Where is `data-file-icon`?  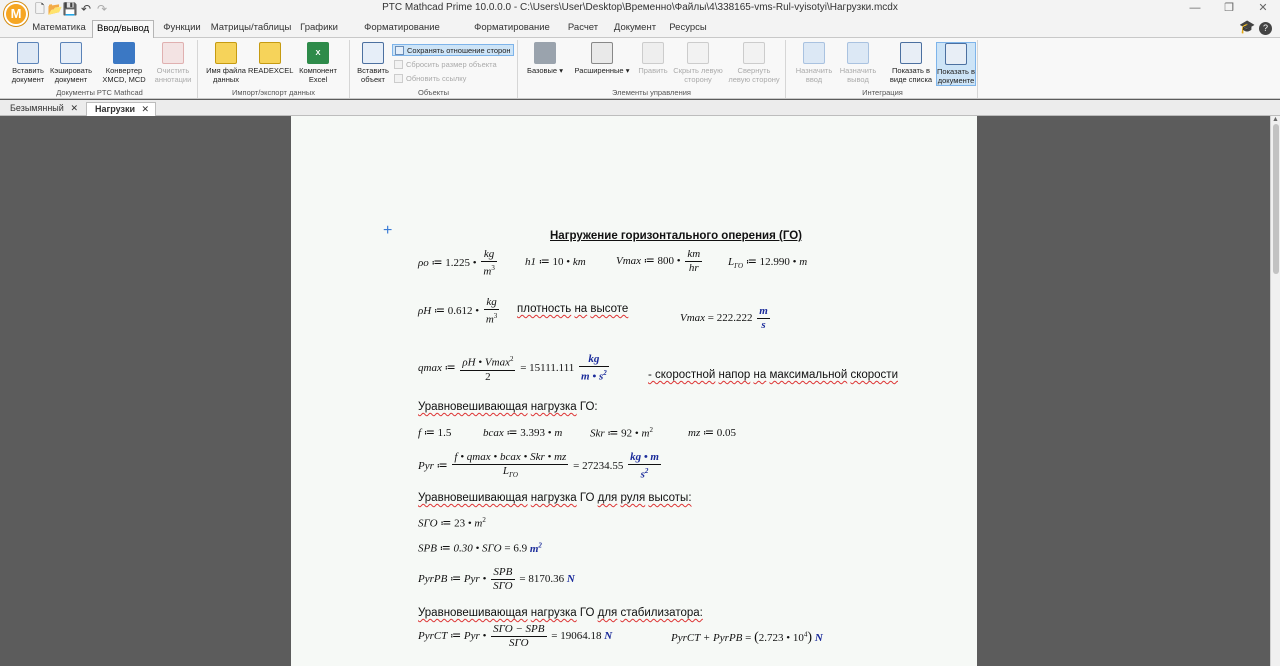 data-file-icon is located at coordinates (226, 53).